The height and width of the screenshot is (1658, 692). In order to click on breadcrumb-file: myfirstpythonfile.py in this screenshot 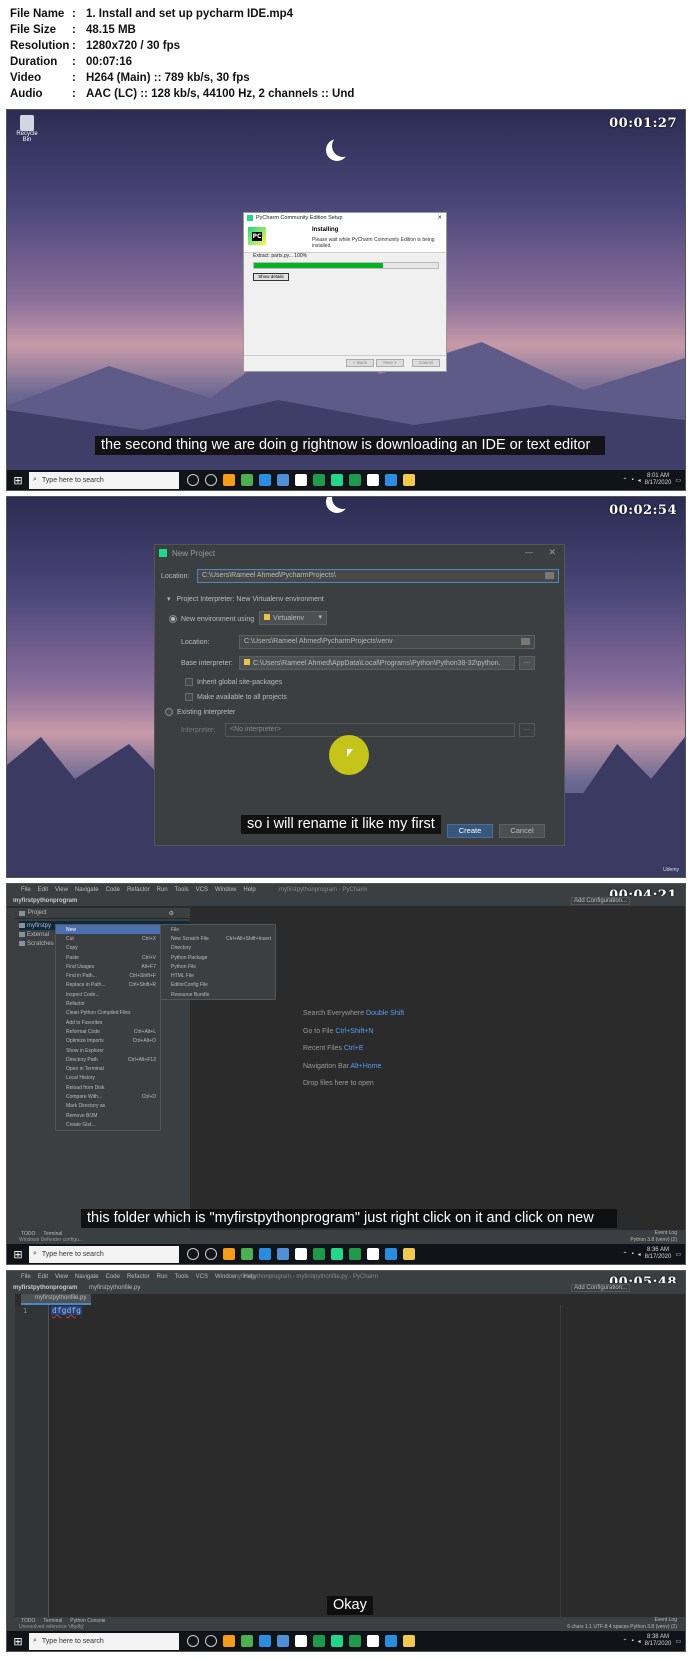, I will do `click(114, 1288)`.